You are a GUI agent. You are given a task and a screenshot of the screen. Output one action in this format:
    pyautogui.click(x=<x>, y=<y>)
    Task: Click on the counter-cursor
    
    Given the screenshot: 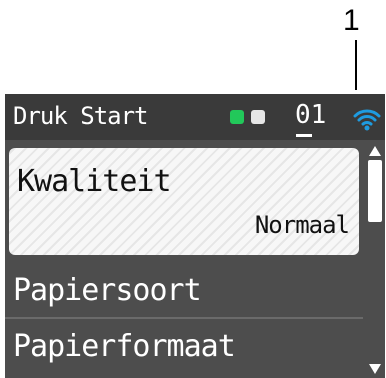 What is the action you would take?
    pyautogui.click(x=304, y=135)
    